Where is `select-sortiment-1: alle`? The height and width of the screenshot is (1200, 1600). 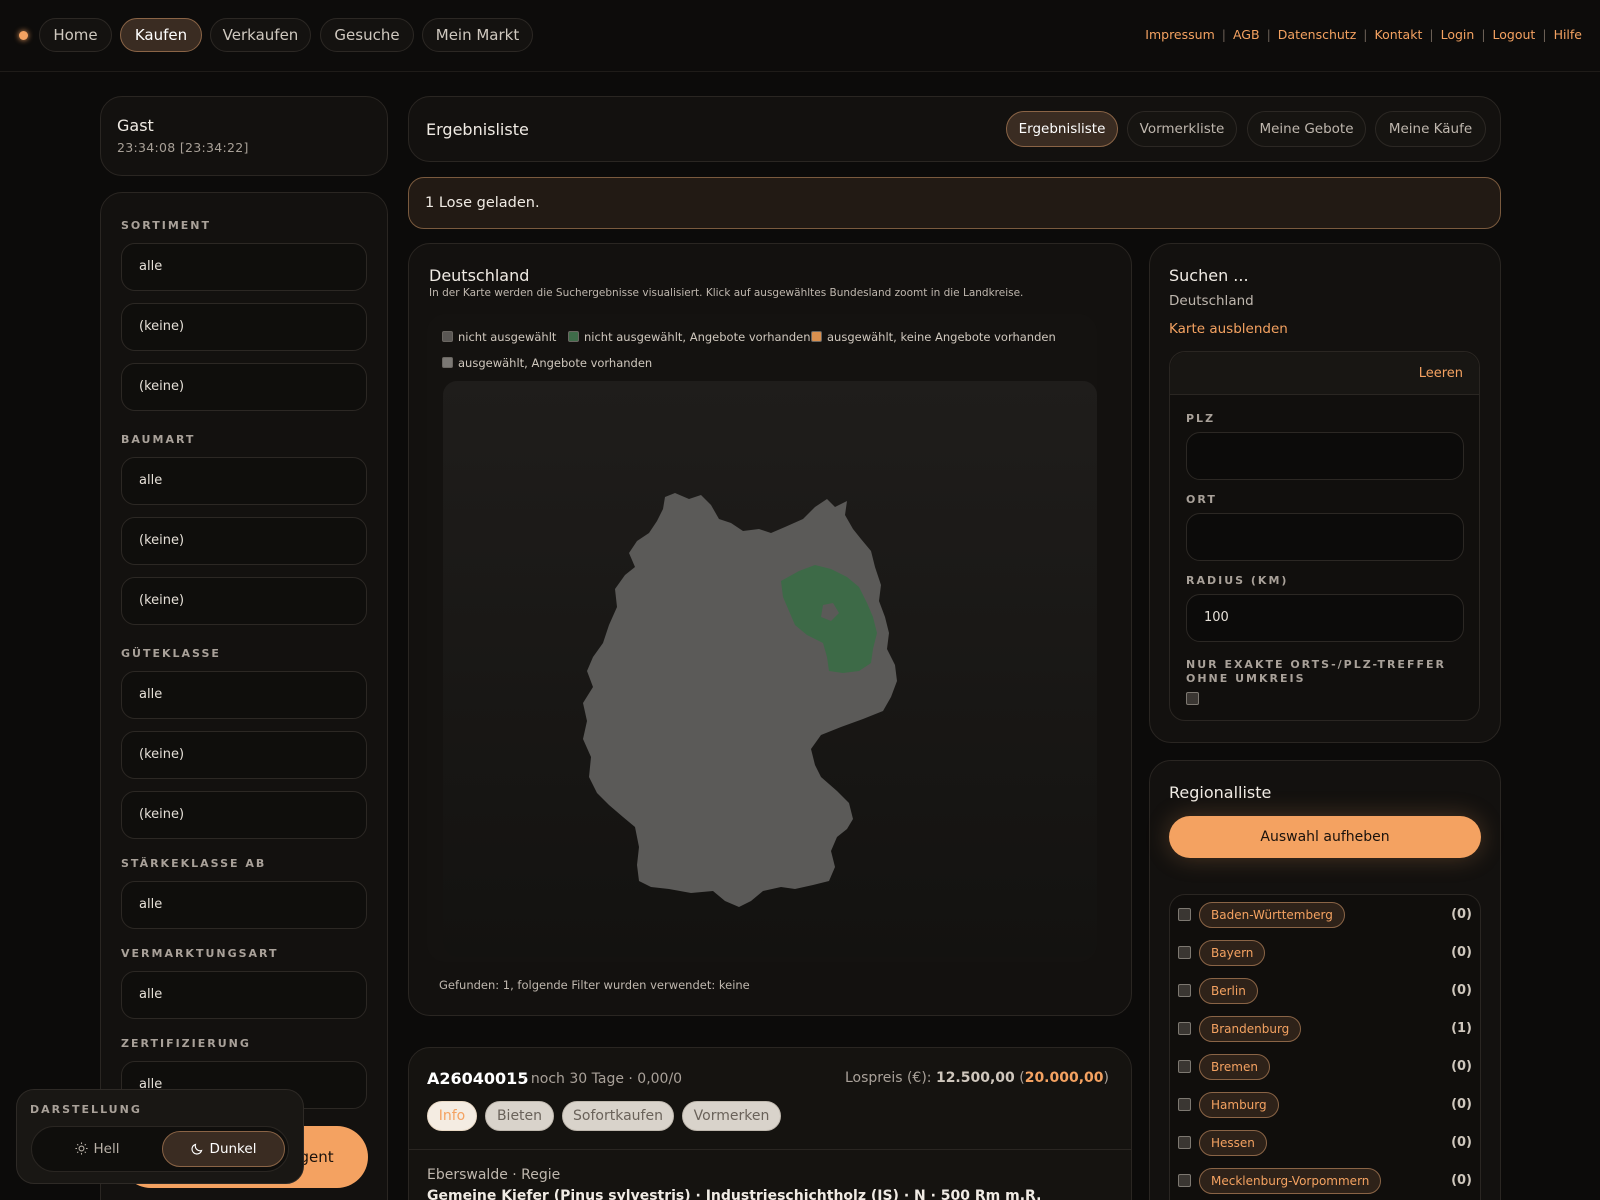 select-sortiment-1: alle is located at coordinates (244, 267).